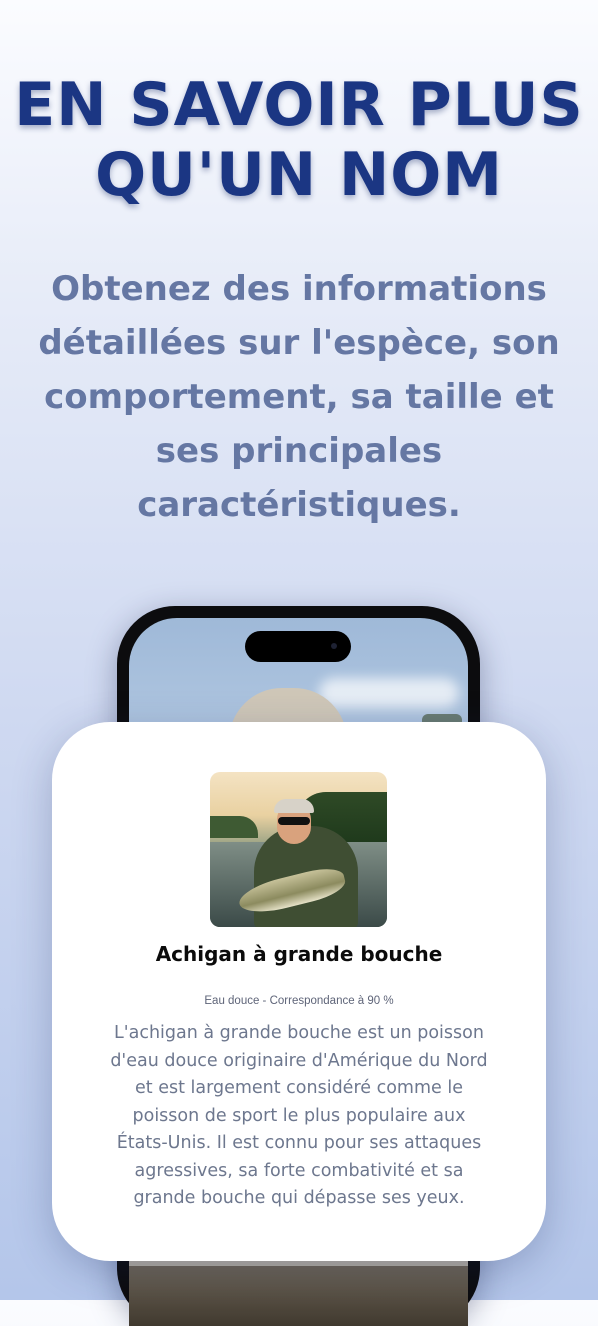  I want to click on screen-bottom-photo, so click(298, 1296).